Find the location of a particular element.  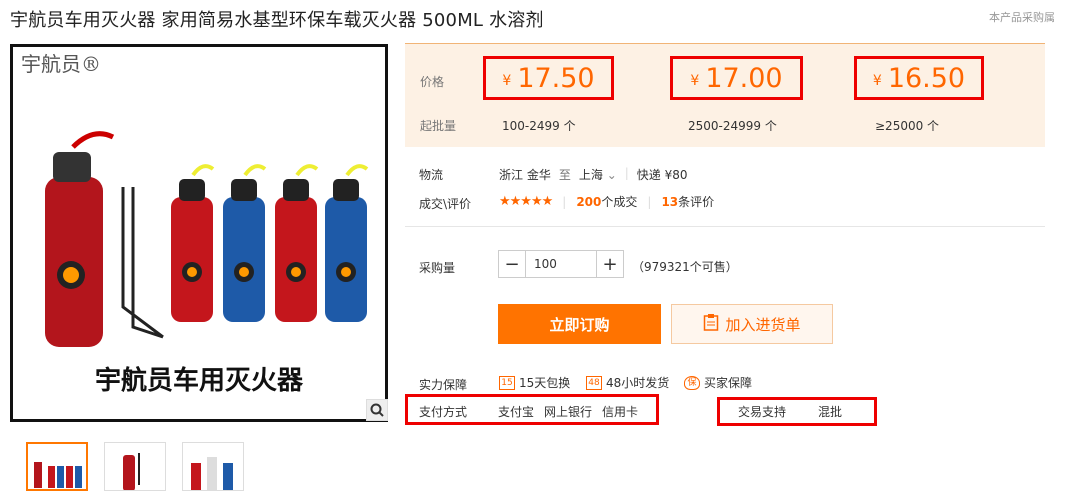

guarantee-item-1: 15 15天包换 is located at coordinates (534, 382).